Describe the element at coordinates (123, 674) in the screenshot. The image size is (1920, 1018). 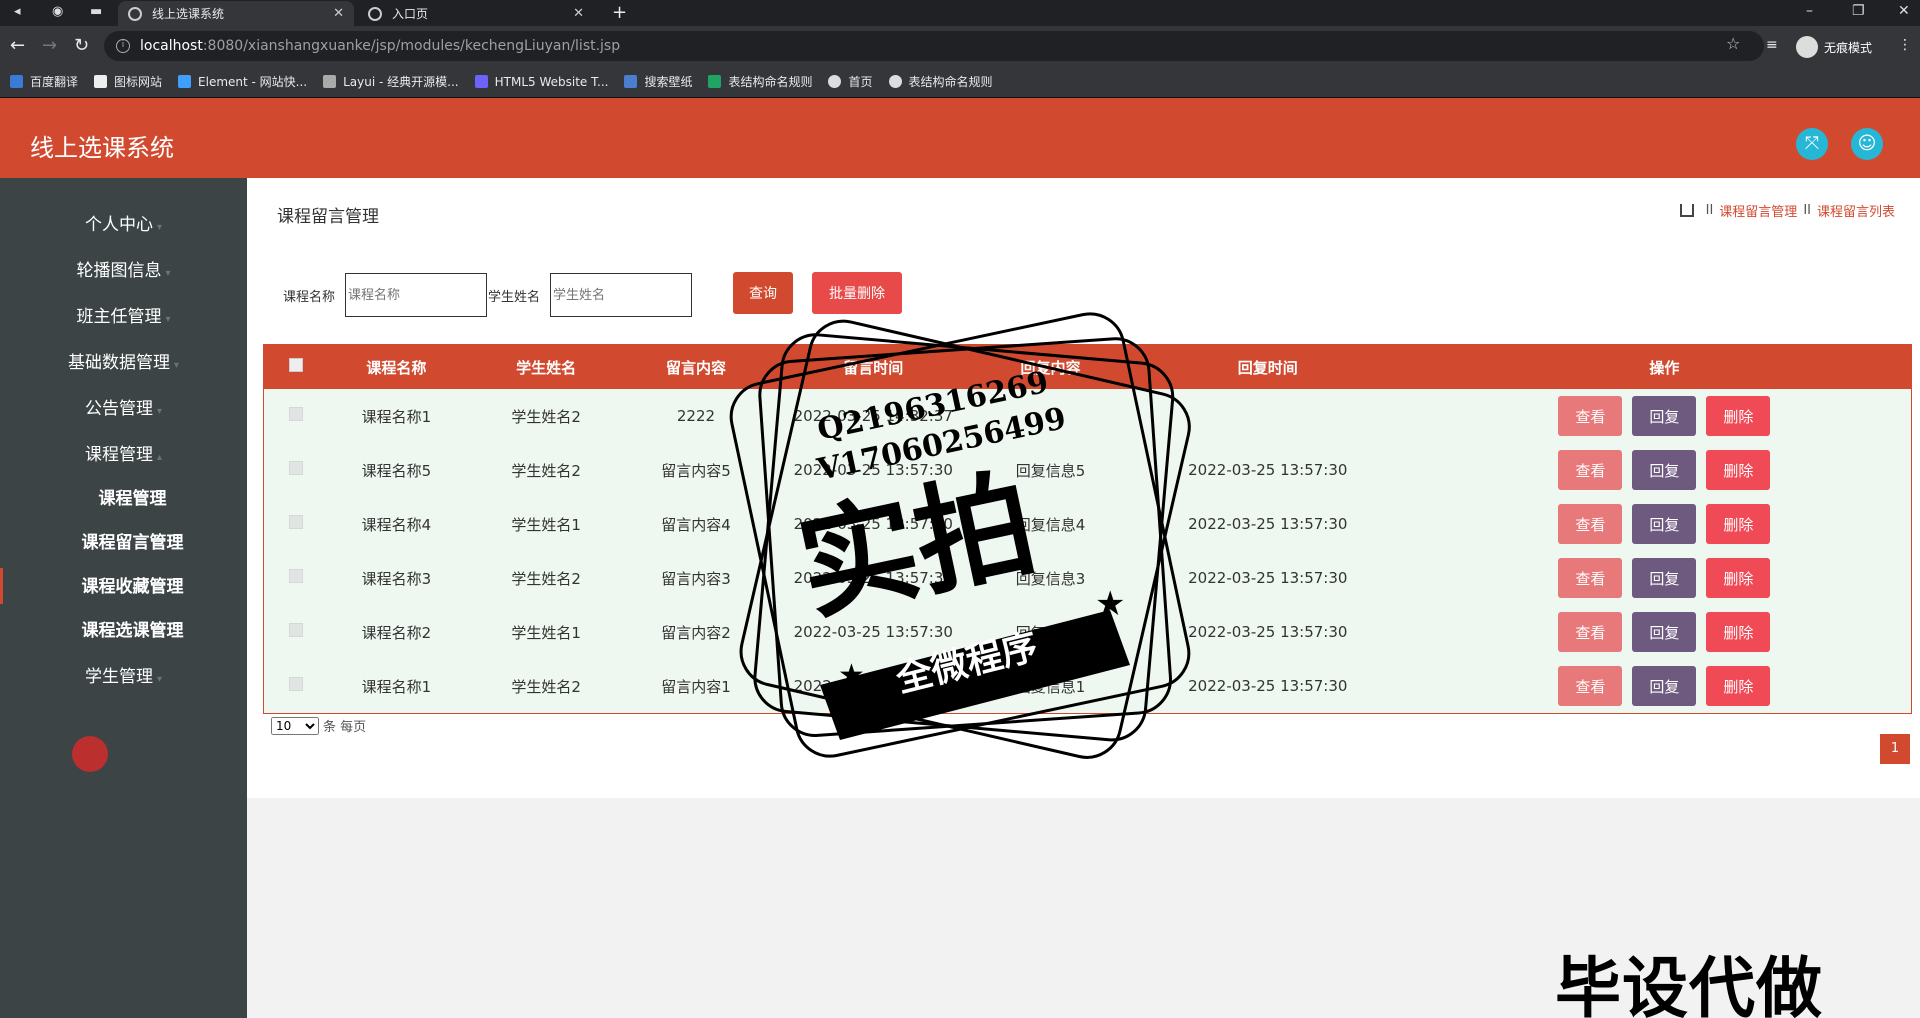
I see `sidebar-item-student: 学生管理 ▾` at that location.